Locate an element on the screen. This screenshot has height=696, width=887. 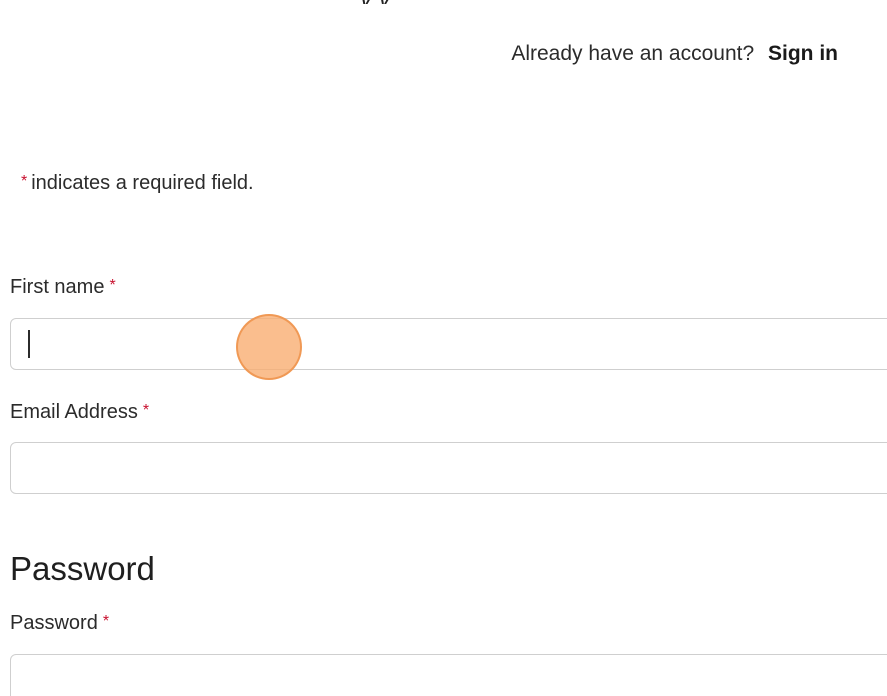
required-note-text: indicates a required field. is located at coordinates (142, 183).